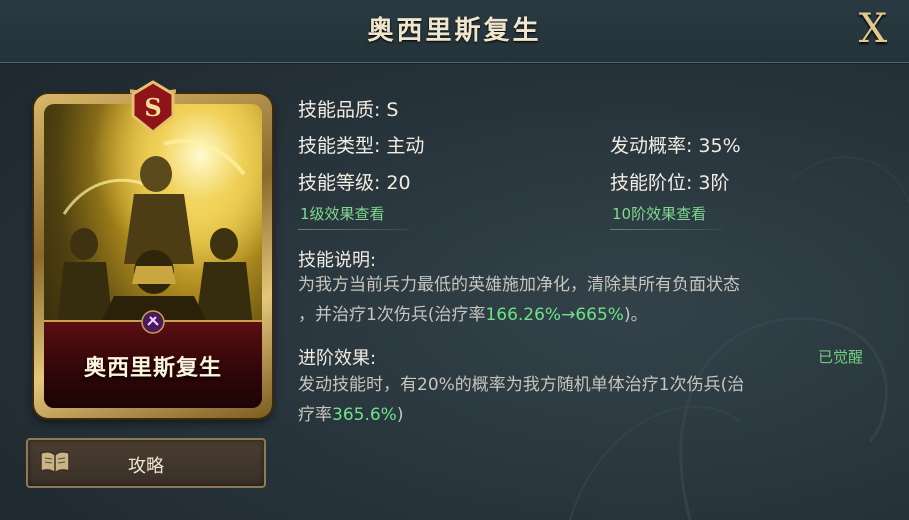 The width and height of the screenshot is (909, 520). What do you see at coordinates (339, 183) in the screenshot?
I see `skill-level-label: 技能等级:` at bounding box center [339, 183].